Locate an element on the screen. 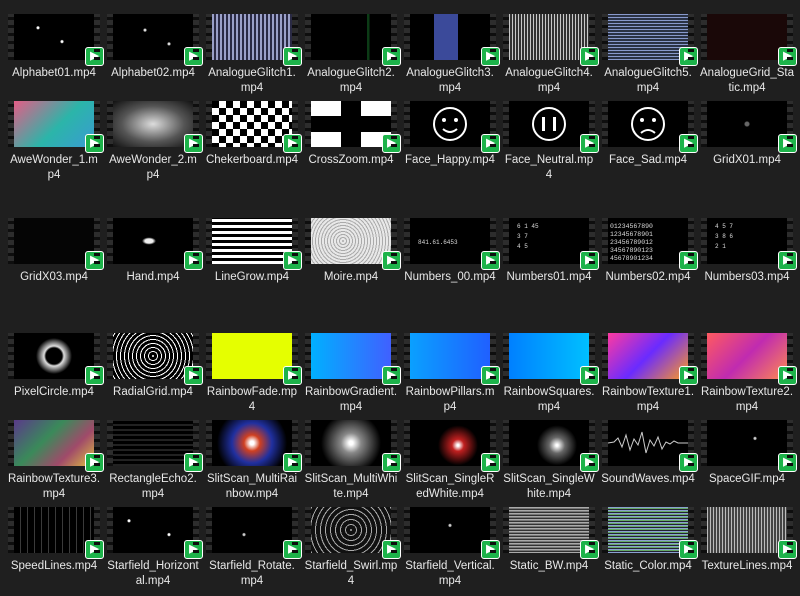 The height and width of the screenshot is (596, 800). file-item: ▶ AnalogueGlitch4.mp4 is located at coordinates (549, 55).